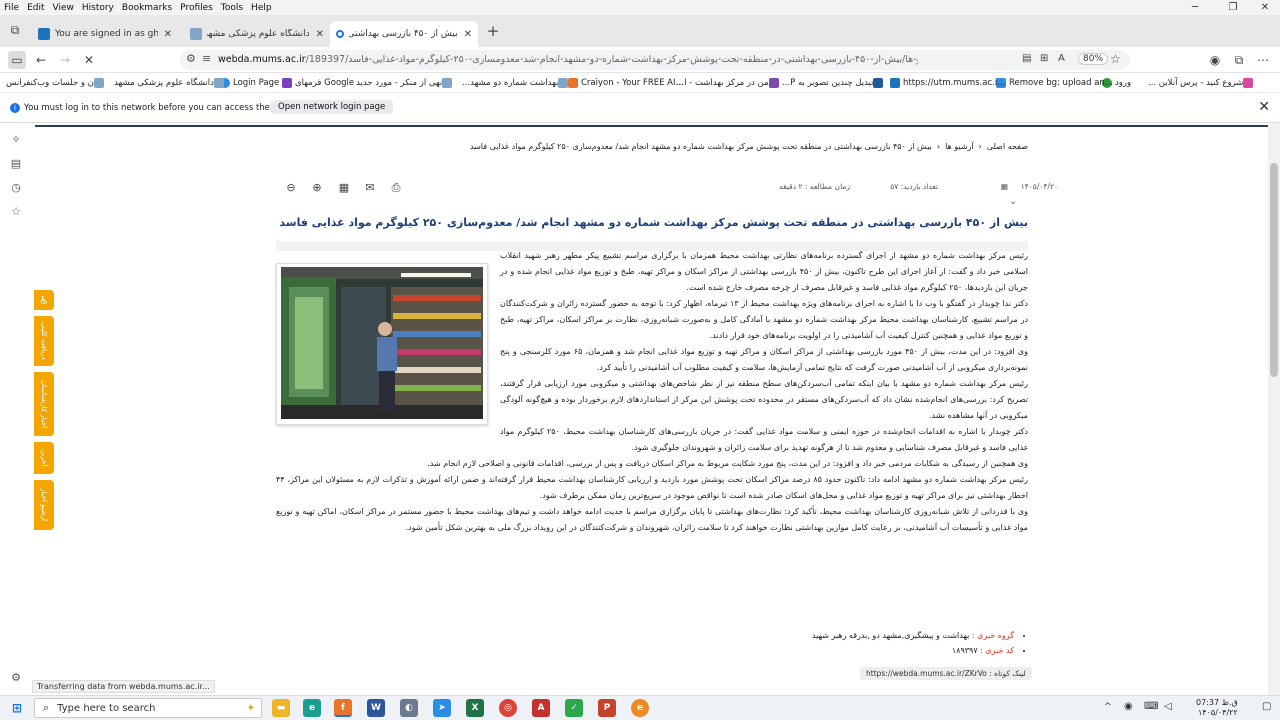  Describe the element at coordinates (44, 300) in the screenshot. I see `accessibility-icon: ♿` at that location.